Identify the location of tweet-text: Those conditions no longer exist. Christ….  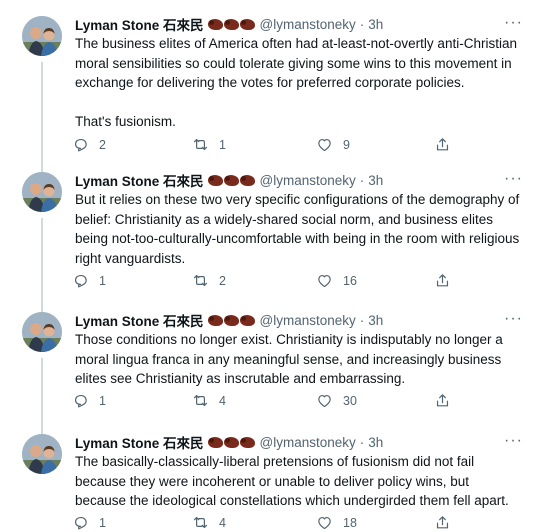
(299, 359).